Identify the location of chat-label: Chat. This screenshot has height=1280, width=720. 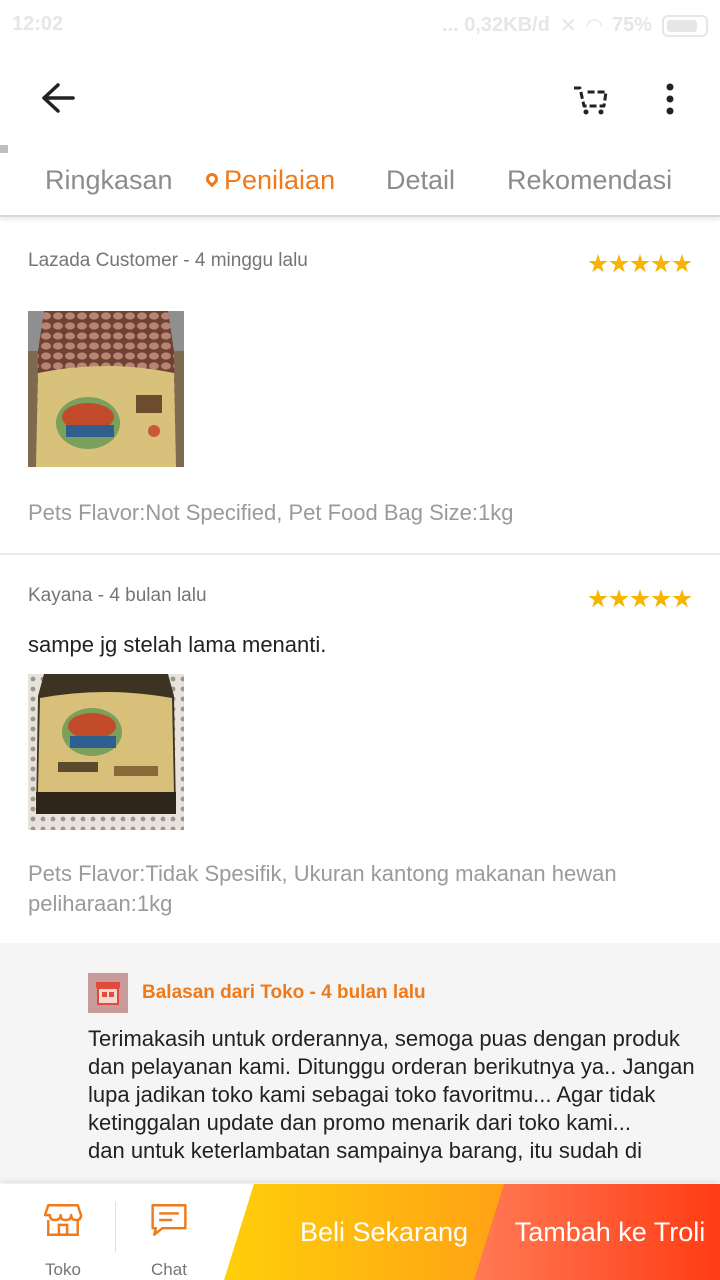
(169, 1269).